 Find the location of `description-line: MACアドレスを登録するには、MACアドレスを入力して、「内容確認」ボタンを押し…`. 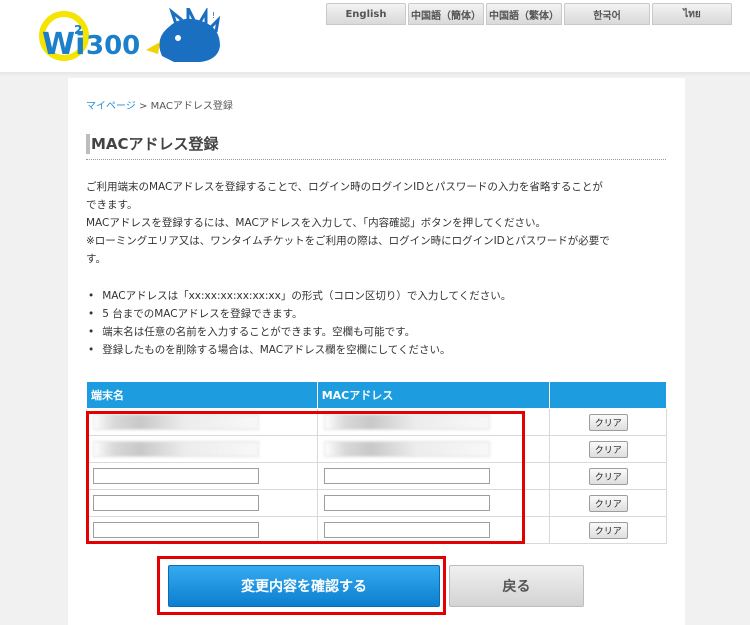

description-line: MACアドレスを登録するには、MACアドレスを入力して、「内容確認」ボタンを押し… is located at coordinates (316, 223).